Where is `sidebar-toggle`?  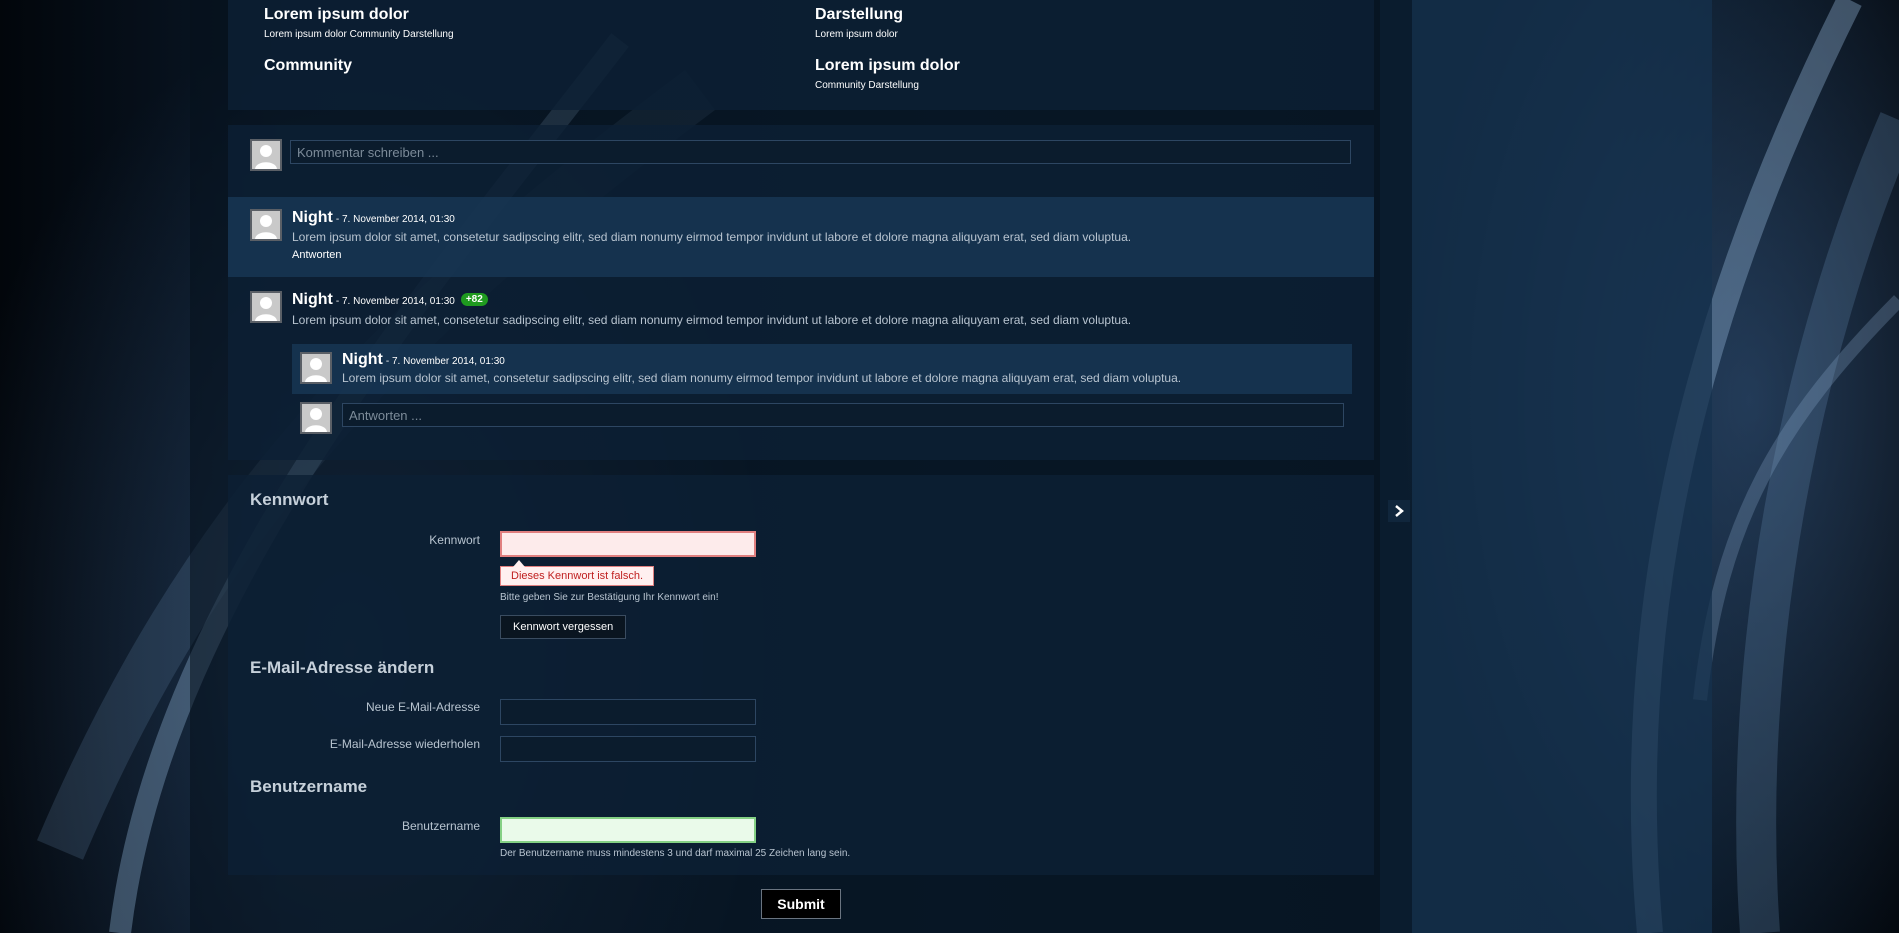 sidebar-toggle is located at coordinates (1399, 511).